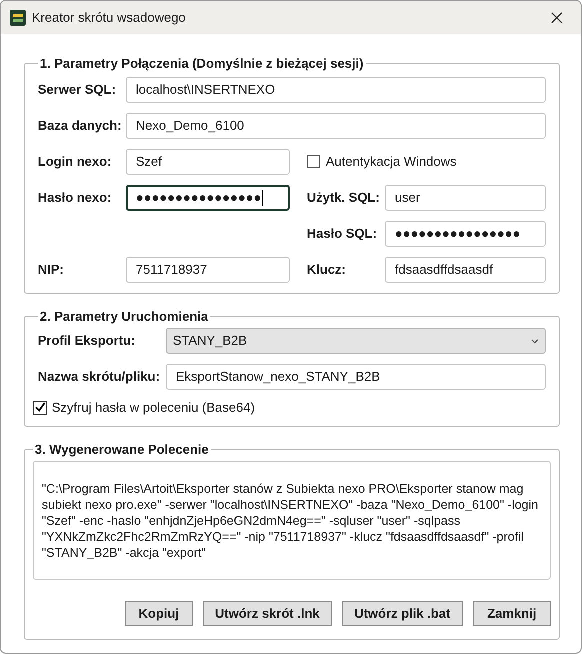  Describe the element at coordinates (344, 197) in the screenshot. I see `field-label: Użytk. SQL:` at that location.